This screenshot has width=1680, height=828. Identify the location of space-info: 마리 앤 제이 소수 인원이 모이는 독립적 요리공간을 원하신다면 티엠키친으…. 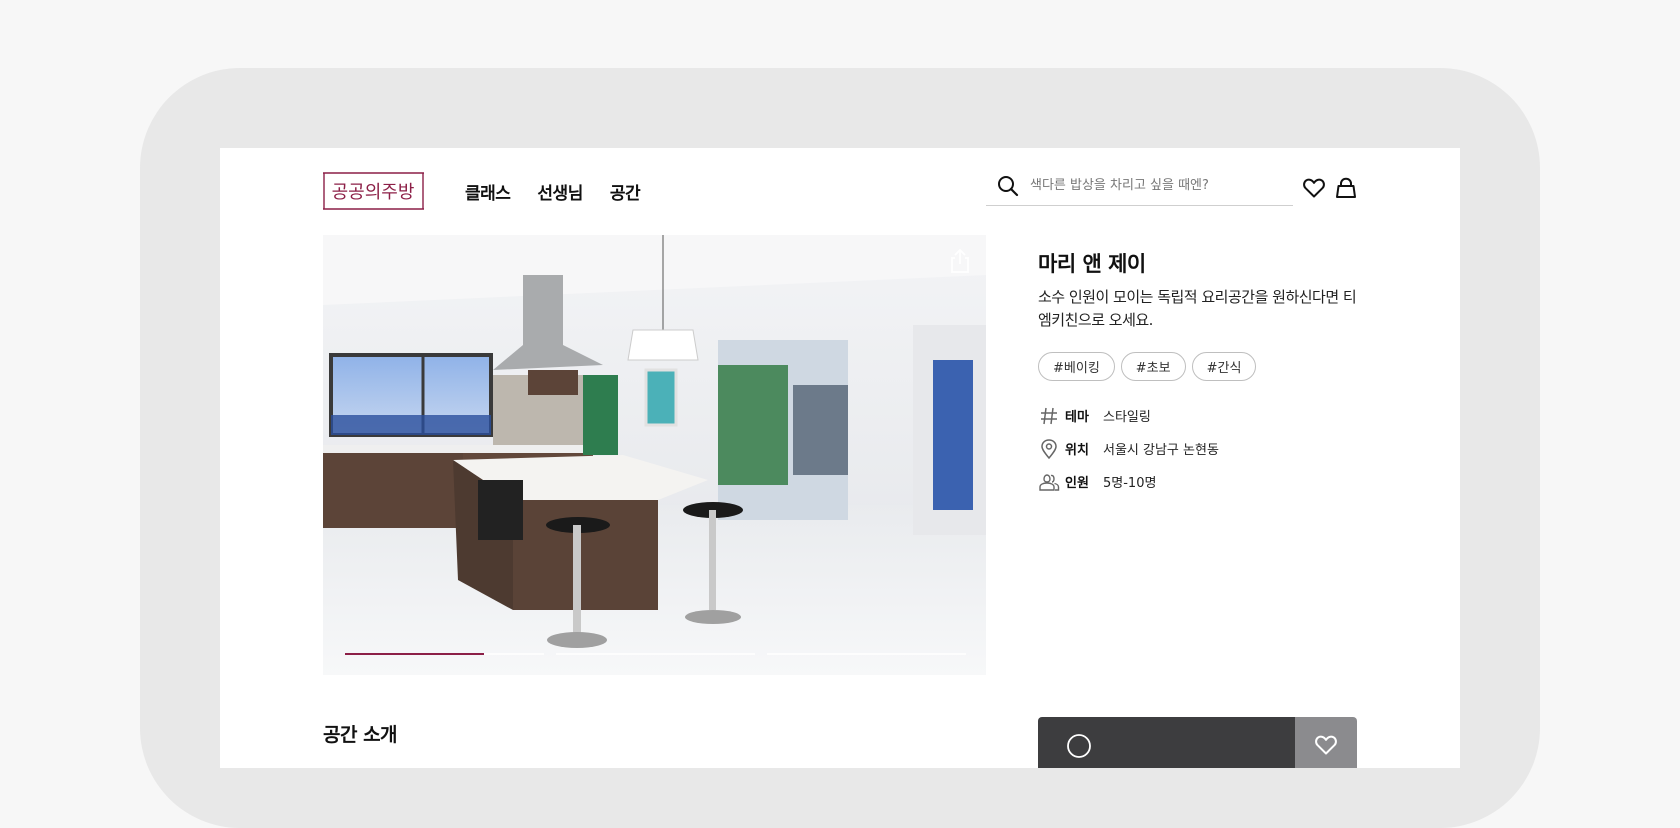
(1203, 373).